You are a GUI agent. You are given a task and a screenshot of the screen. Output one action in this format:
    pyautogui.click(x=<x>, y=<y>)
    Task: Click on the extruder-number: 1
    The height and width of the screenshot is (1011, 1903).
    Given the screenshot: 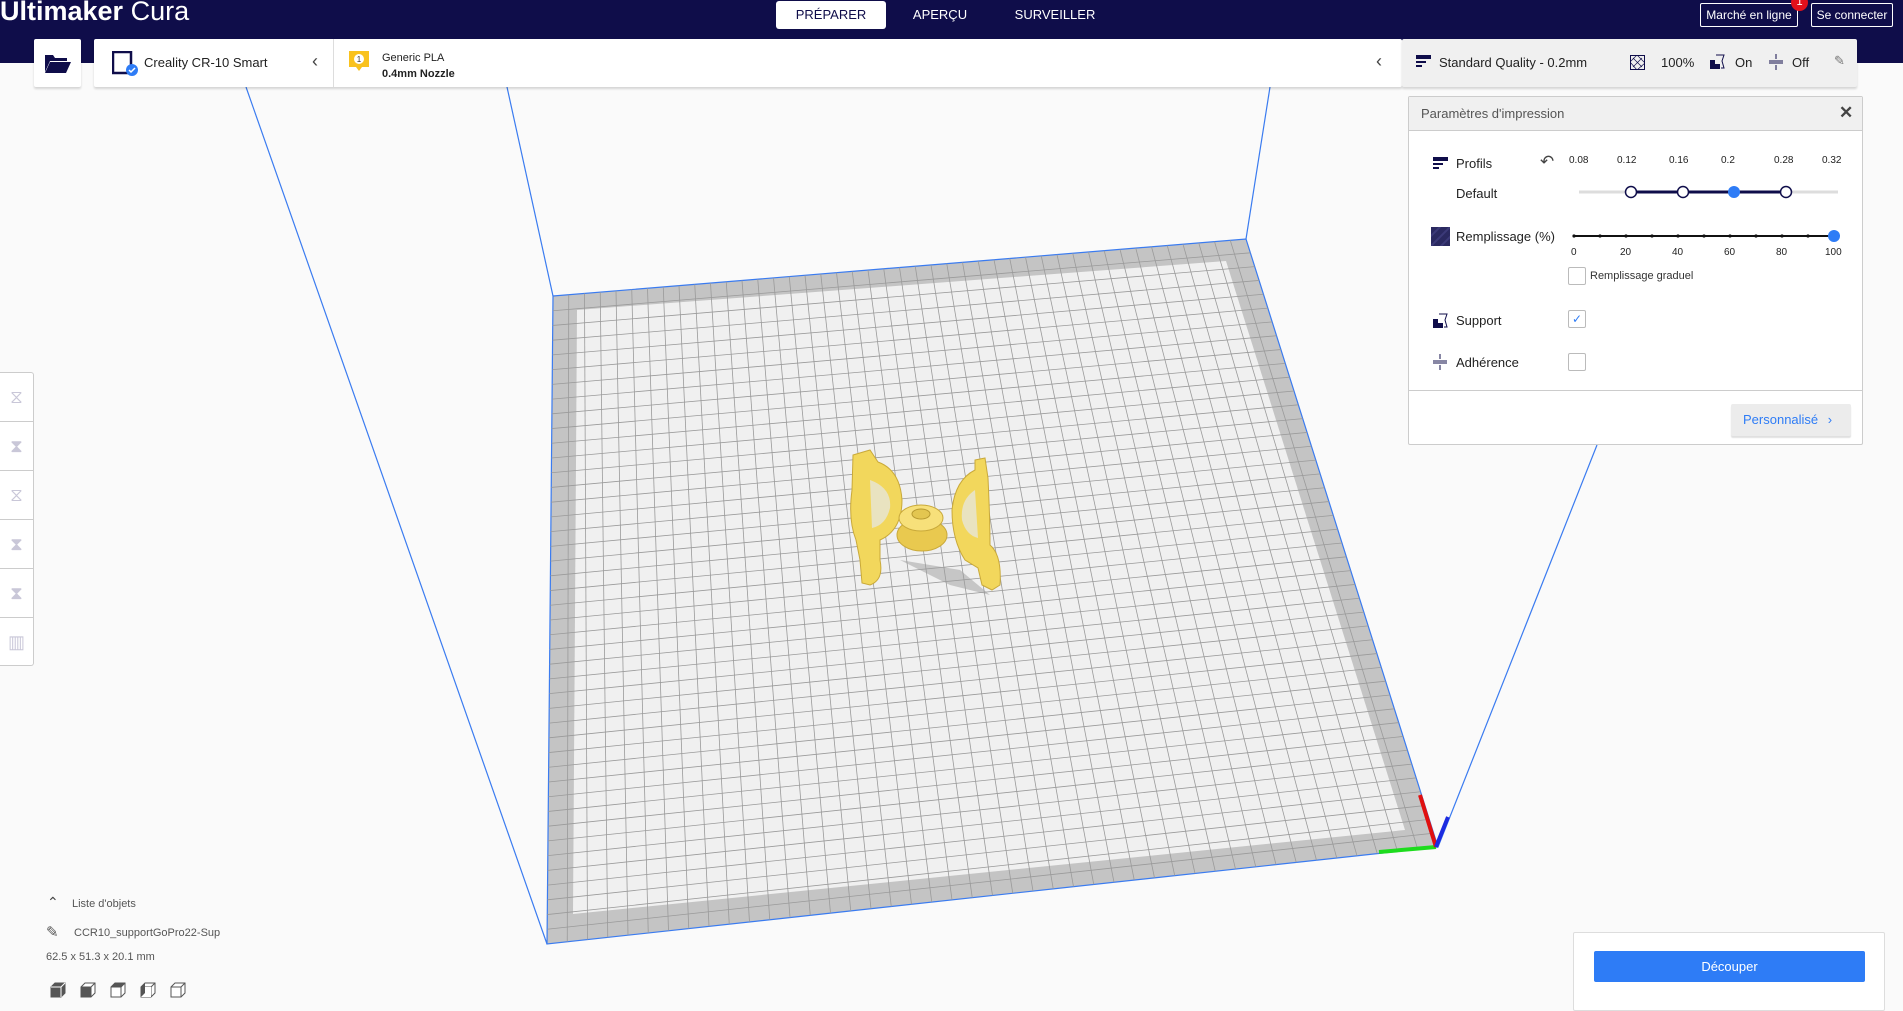 What is the action you would take?
    pyautogui.click(x=359, y=59)
    